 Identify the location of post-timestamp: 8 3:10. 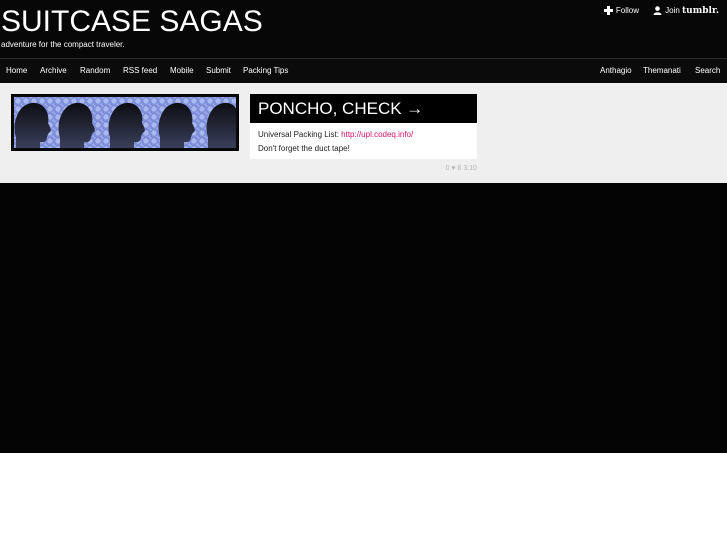
(467, 168).